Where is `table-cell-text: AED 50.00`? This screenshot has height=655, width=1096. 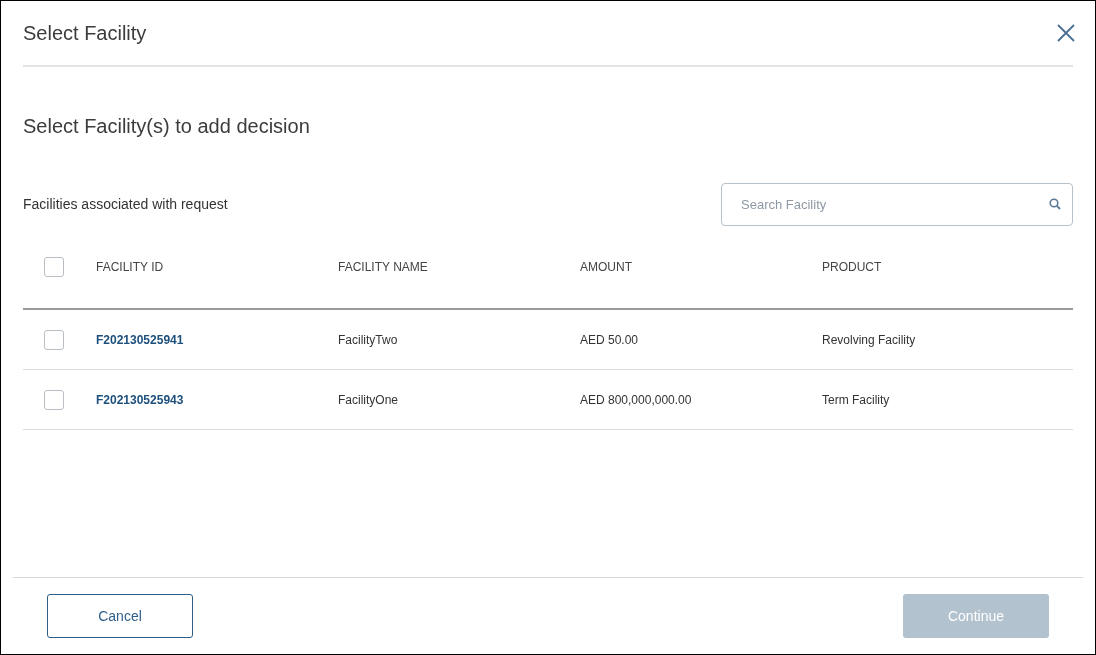 table-cell-text: AED 50.00 is located at coordinates (609, 340).